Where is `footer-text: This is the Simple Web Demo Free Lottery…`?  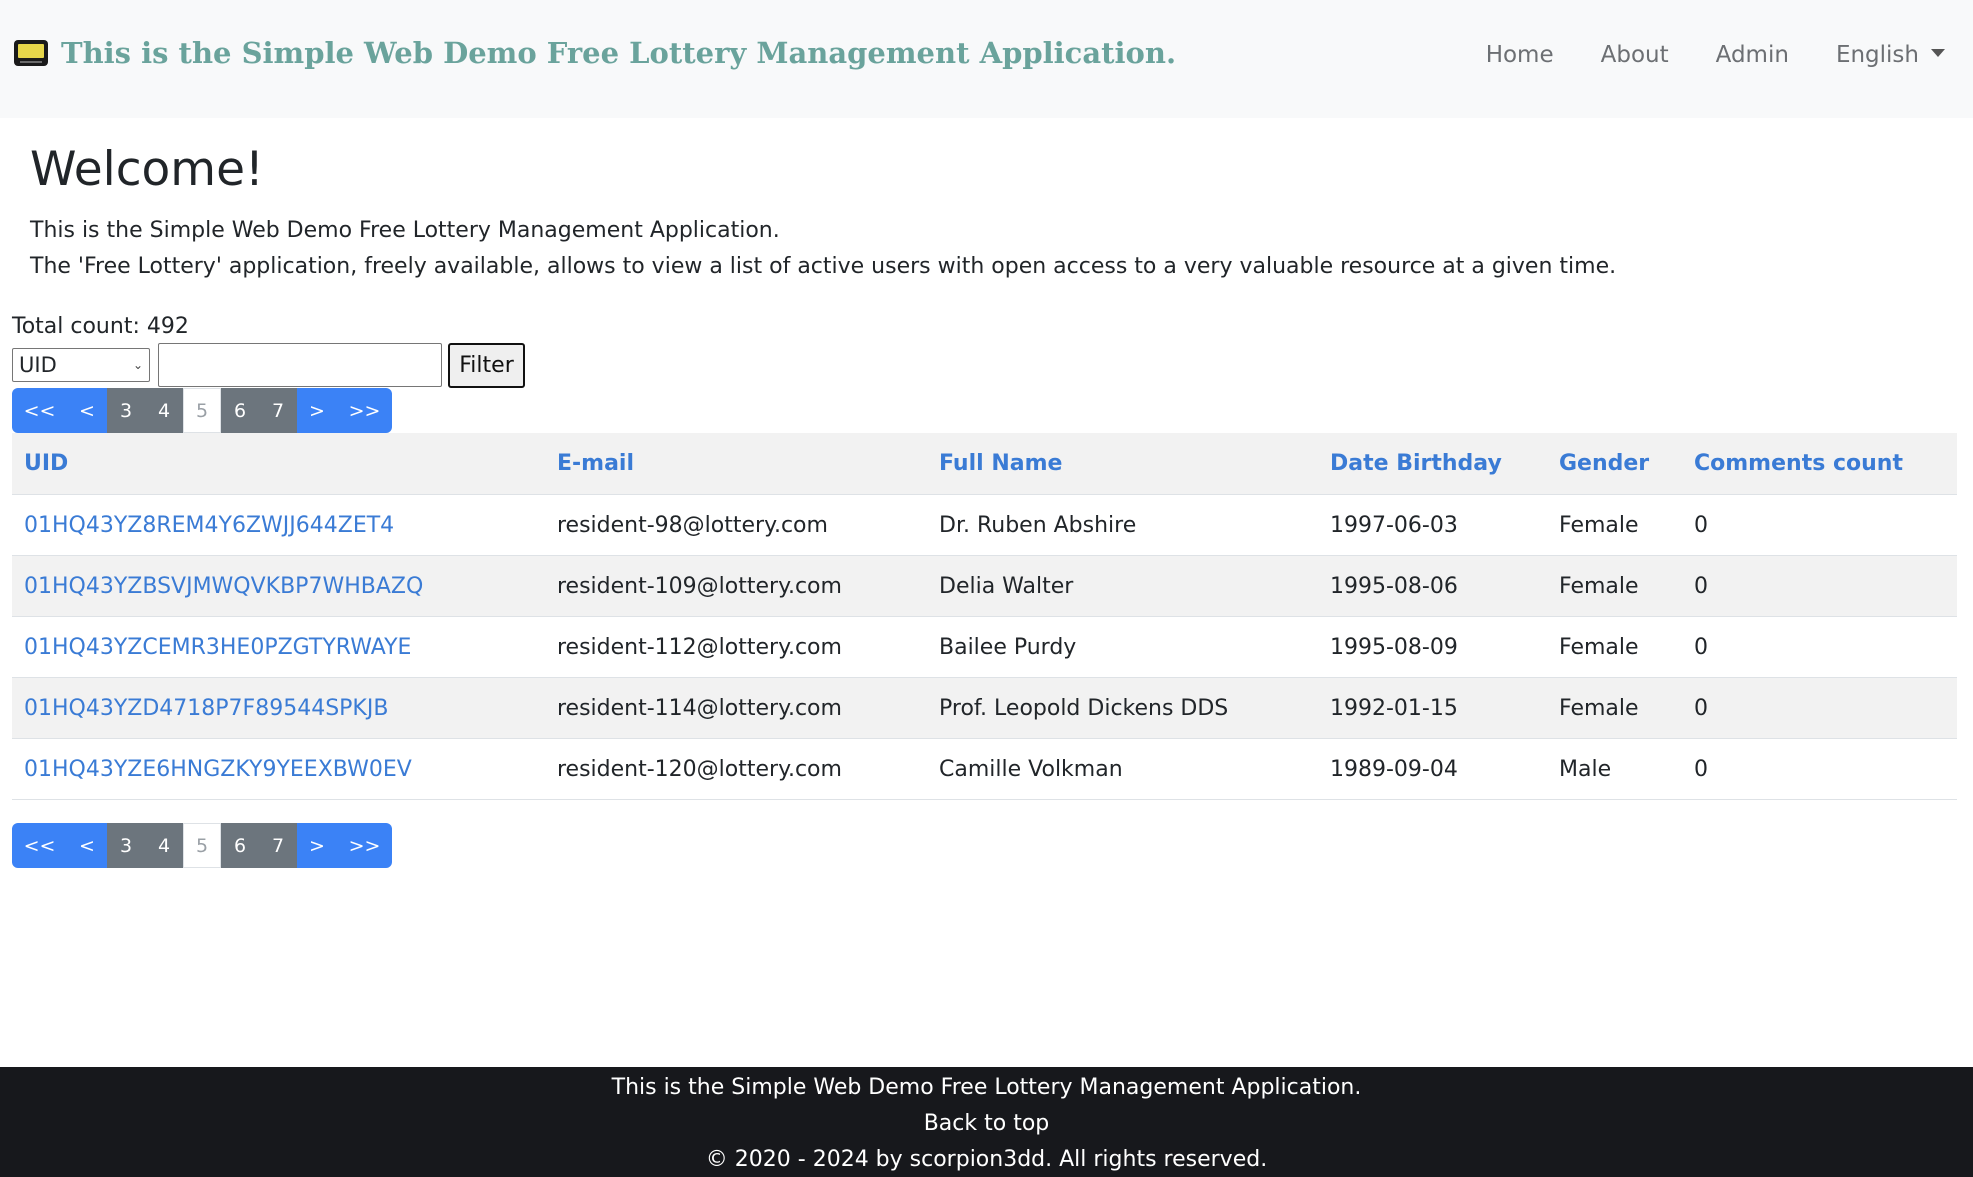
footer-text: This is the Simple Web Demo Free Lottery… is located at coordinates (986, 1087).